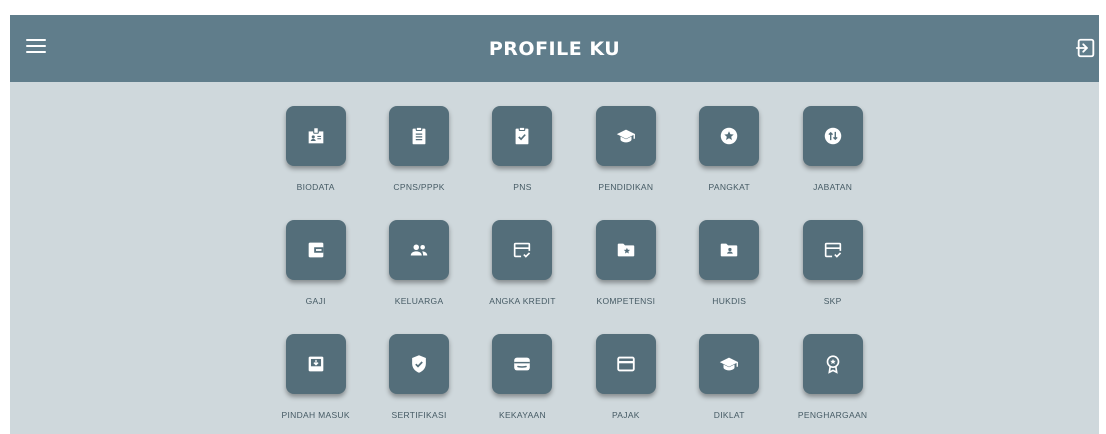 The height and width of the screenshot is (434, 1106). What do you see at coordinates (419, 415) in the screenshot?
I see `tile-label: SERTIFIKASI` at bounding box center [419, 415].